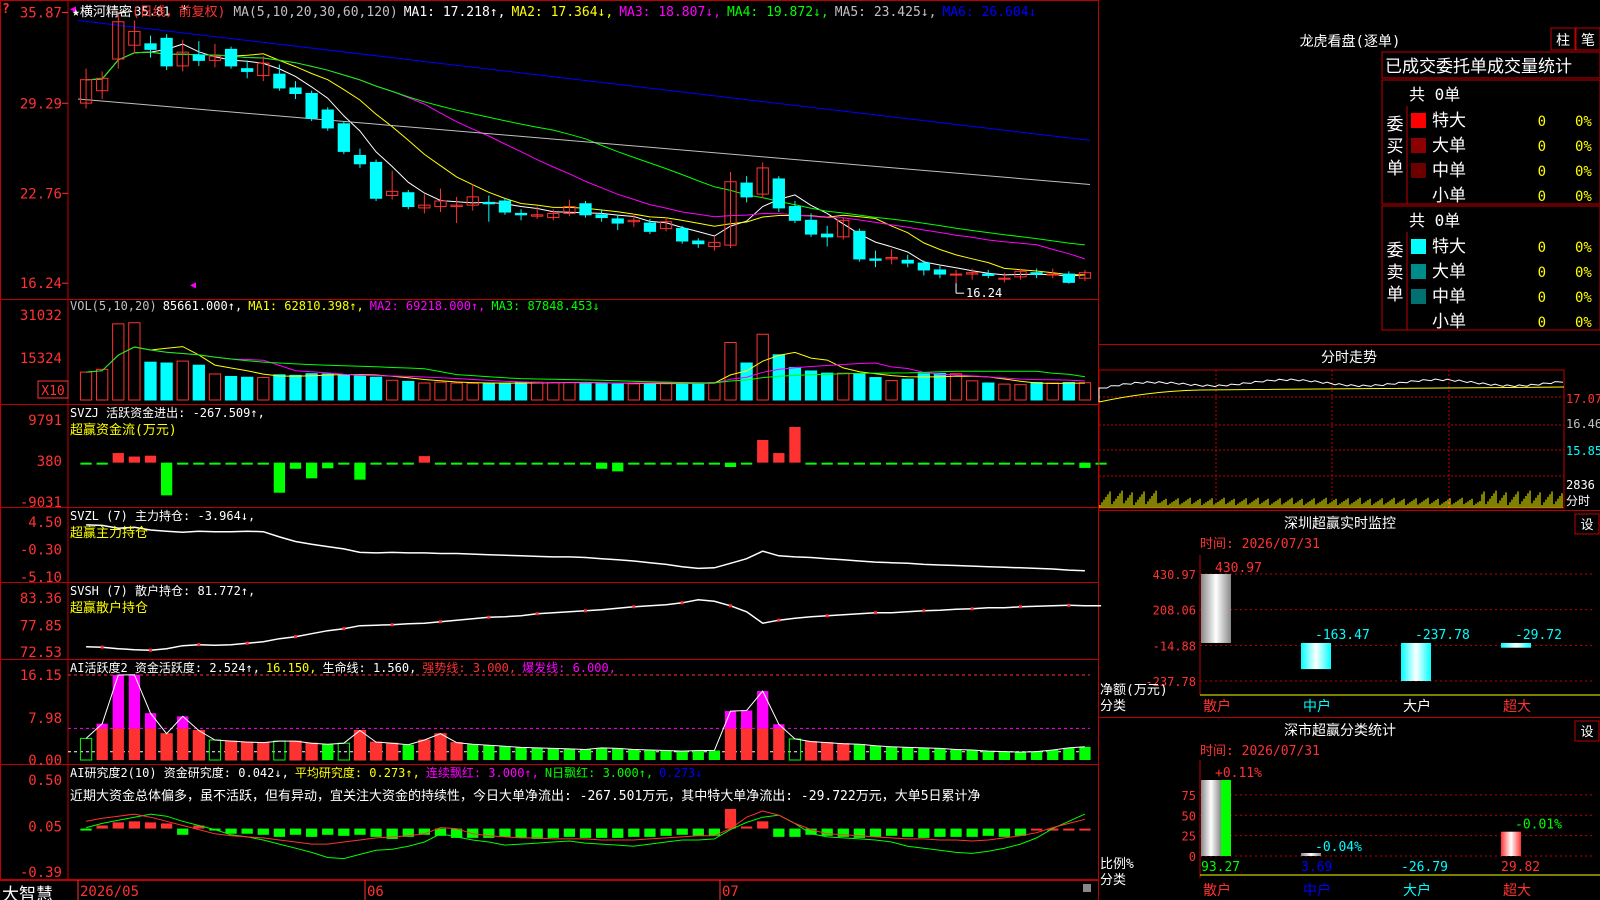 This screenshot has height=900, width=1600. What do you see at coordinates (1217, 890) in the screenshot?
I see `sz-class-category: 散户` at bounding box center [1217, 890].